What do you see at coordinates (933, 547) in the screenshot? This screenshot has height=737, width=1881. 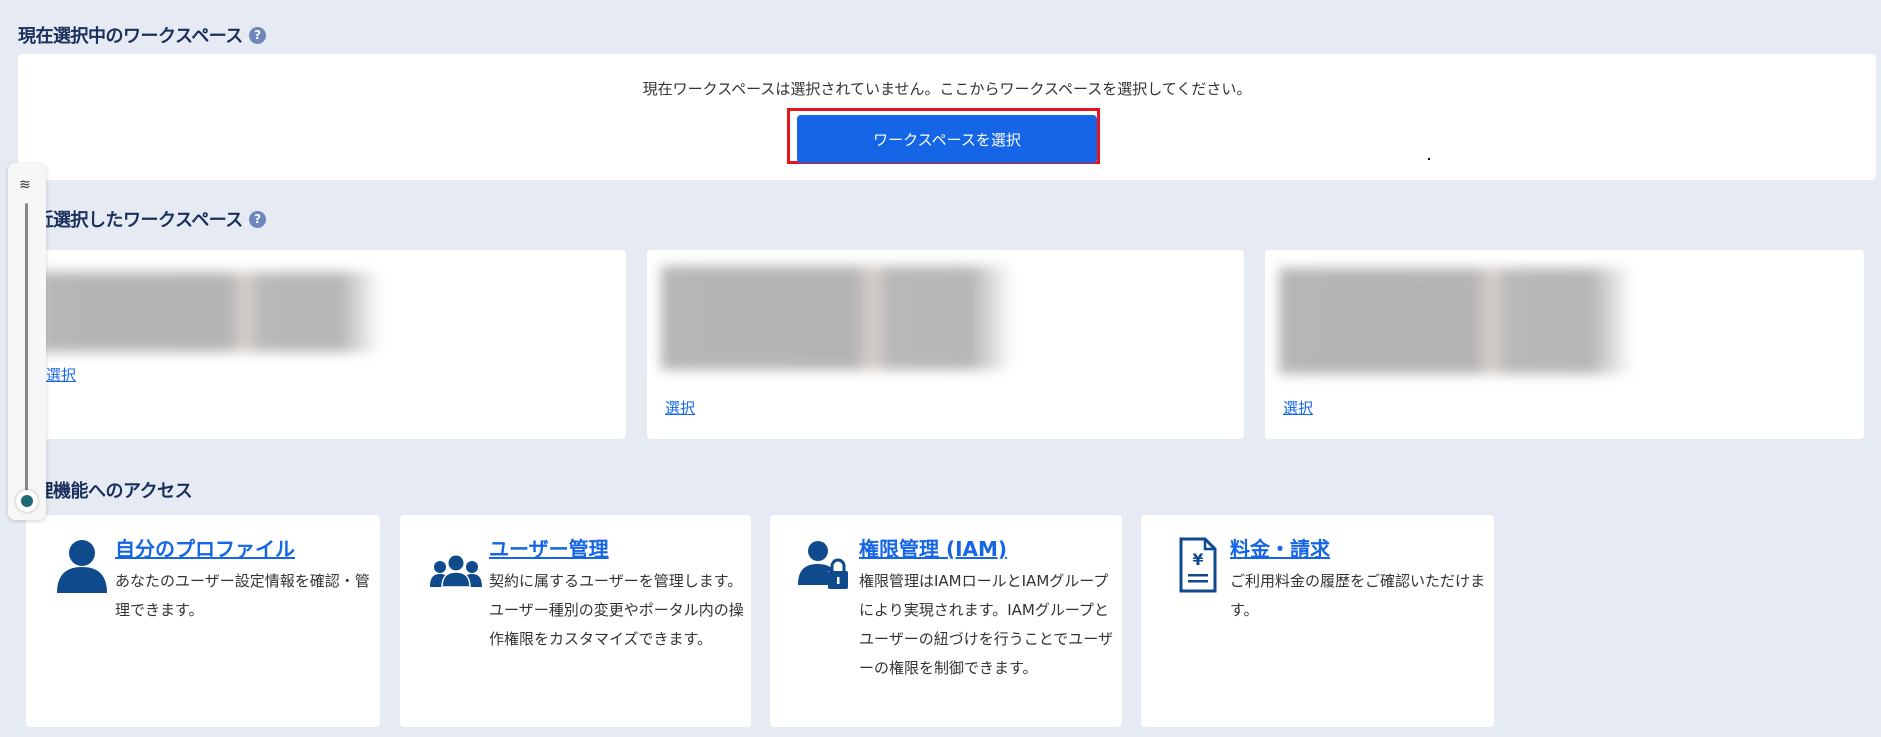 I see `iam-link: 権限管理 (IAM)` at bounding box center [933, 547].